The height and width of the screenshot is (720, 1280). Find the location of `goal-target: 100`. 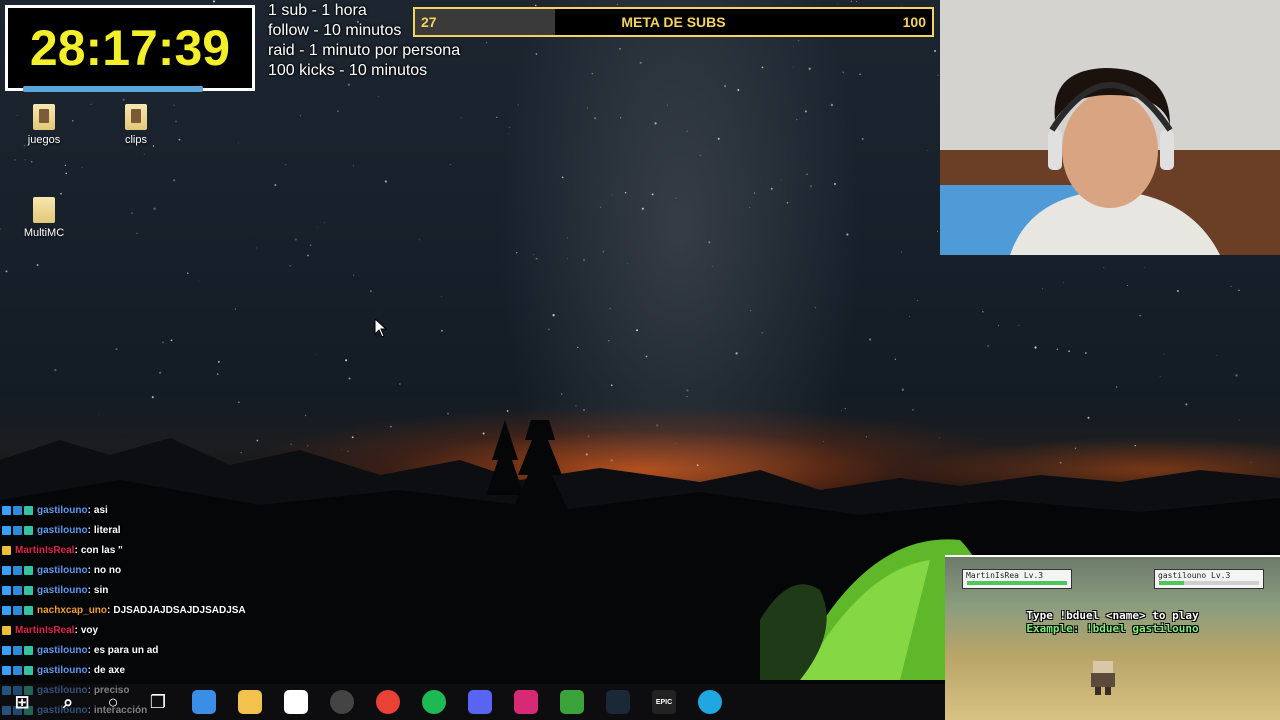

goal-target: 100 is located at coordinates (914, 22).